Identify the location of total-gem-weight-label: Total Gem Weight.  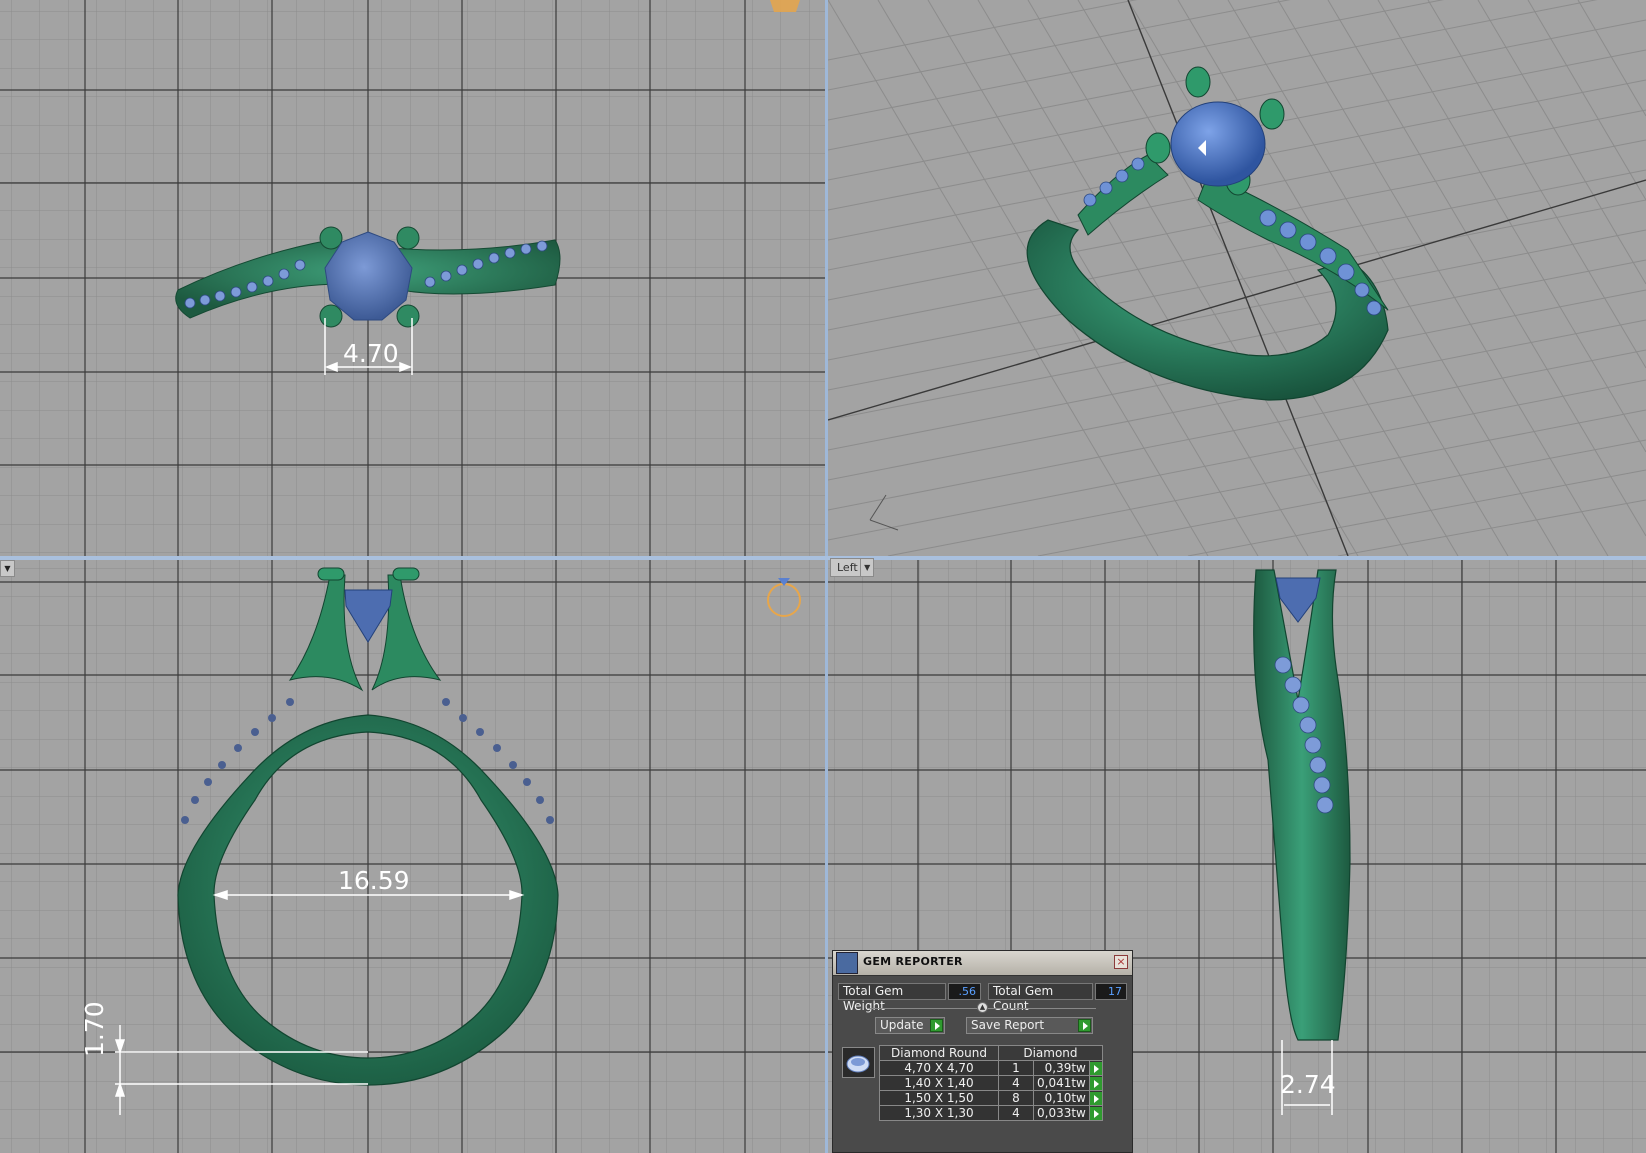
(892, 998).